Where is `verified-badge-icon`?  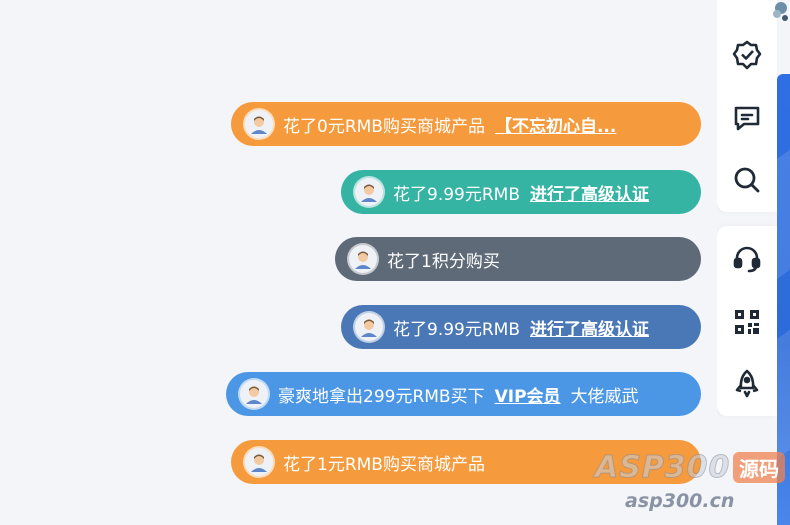
verified-badge-icon is located at coordinates (747, 55).